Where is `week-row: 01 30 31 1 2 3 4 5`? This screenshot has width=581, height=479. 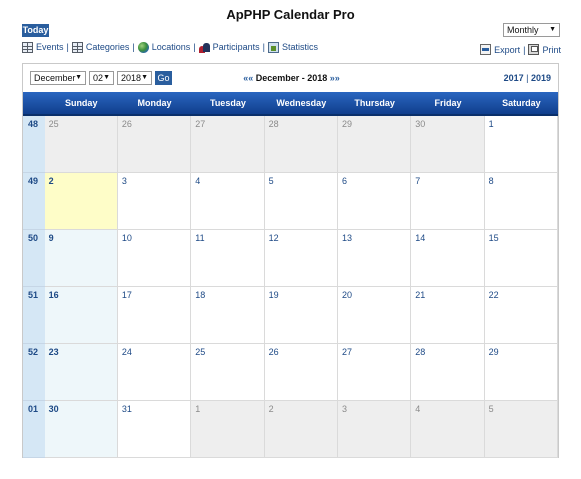
week-row: 01 30 31 1 2 3 4 5 is located at coordinates (290, 429).